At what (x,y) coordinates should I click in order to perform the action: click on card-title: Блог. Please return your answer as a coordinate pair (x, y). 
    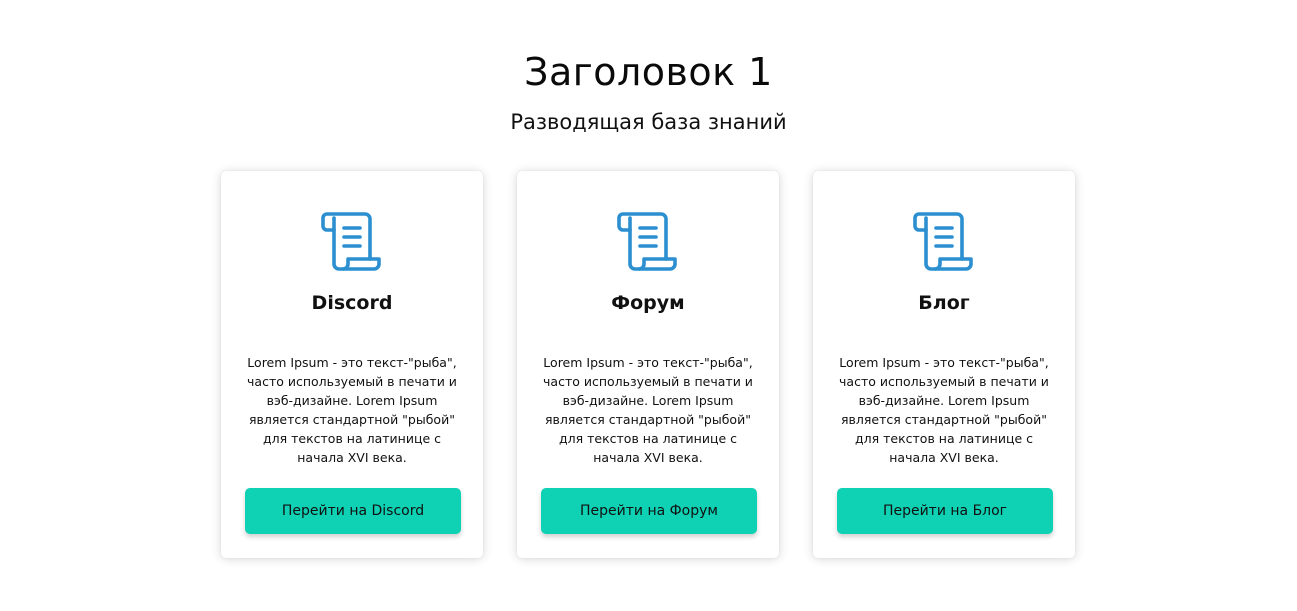
    Looking at the image, I should click on (944, 303).